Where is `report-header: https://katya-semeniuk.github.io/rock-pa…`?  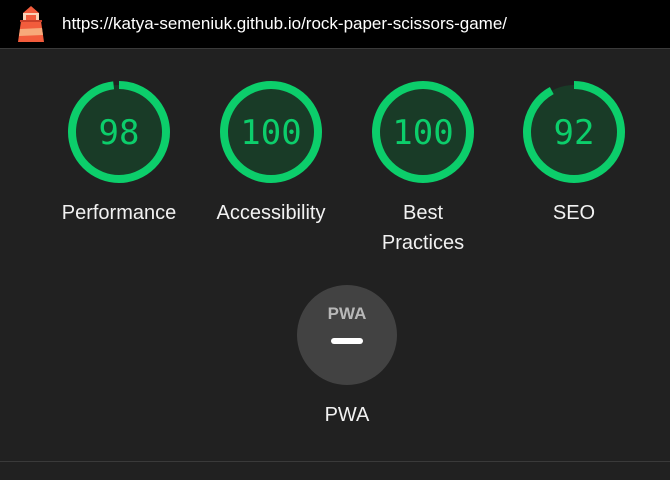
report-header: https://katya-semeniuk.github.io/rock-pa… is located at coordinates (335, 24).